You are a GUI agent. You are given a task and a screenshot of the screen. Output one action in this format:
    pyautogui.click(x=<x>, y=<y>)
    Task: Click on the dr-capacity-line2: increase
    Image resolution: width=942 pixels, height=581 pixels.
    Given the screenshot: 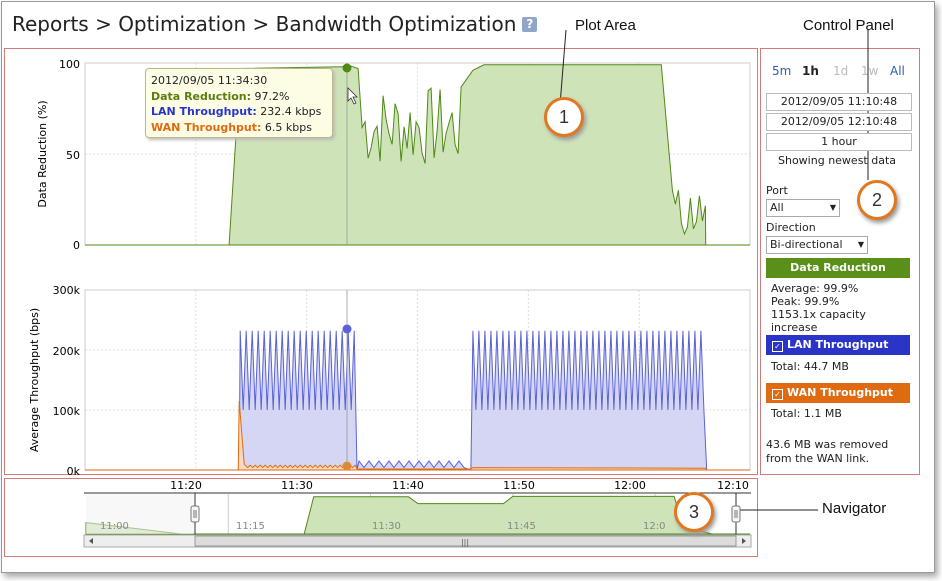 What is the action you would take?
    pyautogui.click(x=794, y=327)
    